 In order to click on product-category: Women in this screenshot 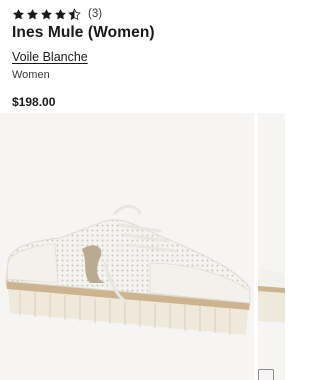, I will do `click(31, 75)`.